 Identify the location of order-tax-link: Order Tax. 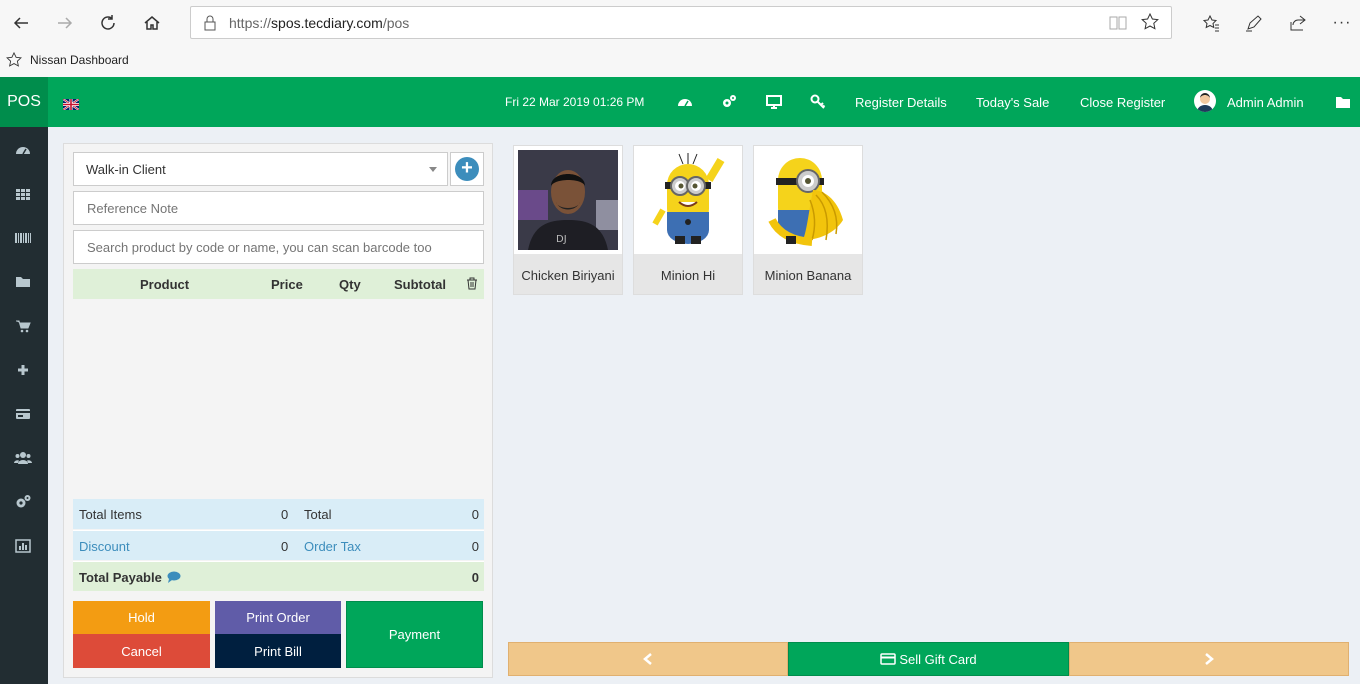
(332, 546).